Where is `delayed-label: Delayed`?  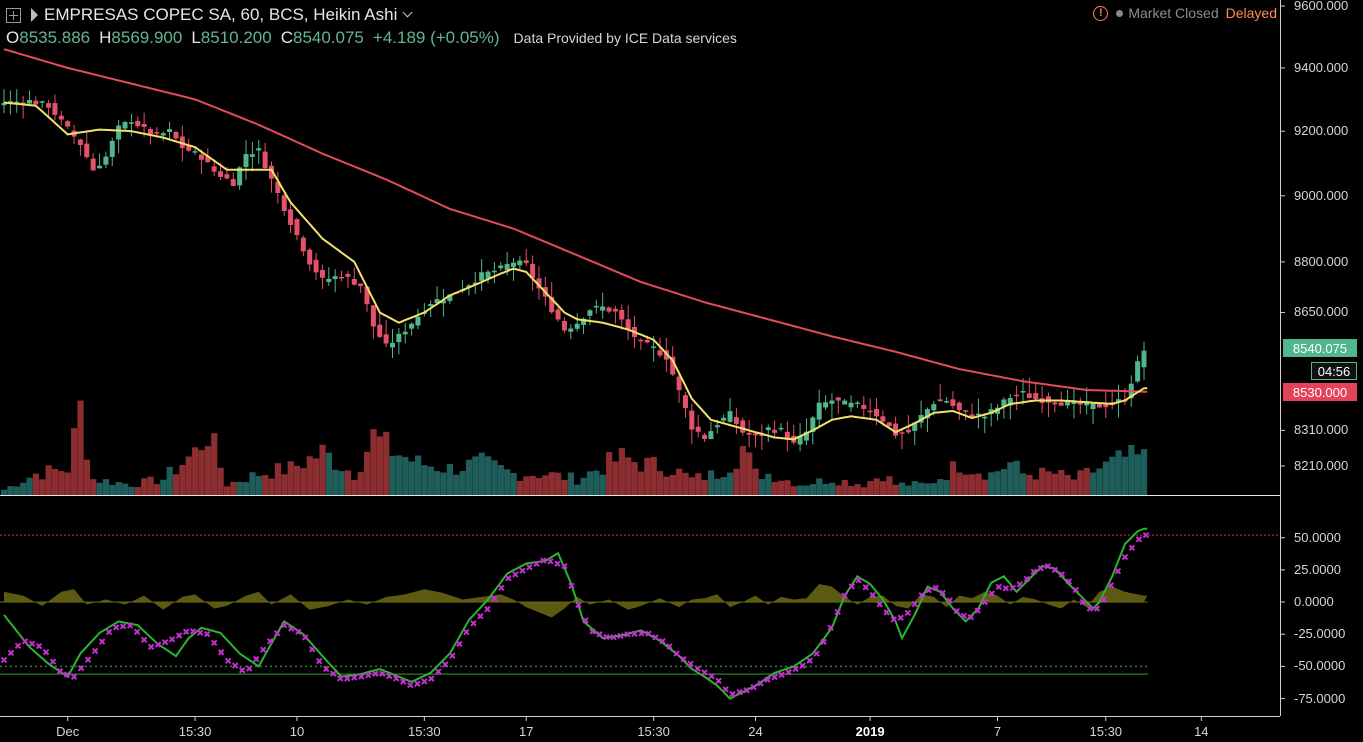
delayed-label: Delayed is located at coordinates (1251, 13).